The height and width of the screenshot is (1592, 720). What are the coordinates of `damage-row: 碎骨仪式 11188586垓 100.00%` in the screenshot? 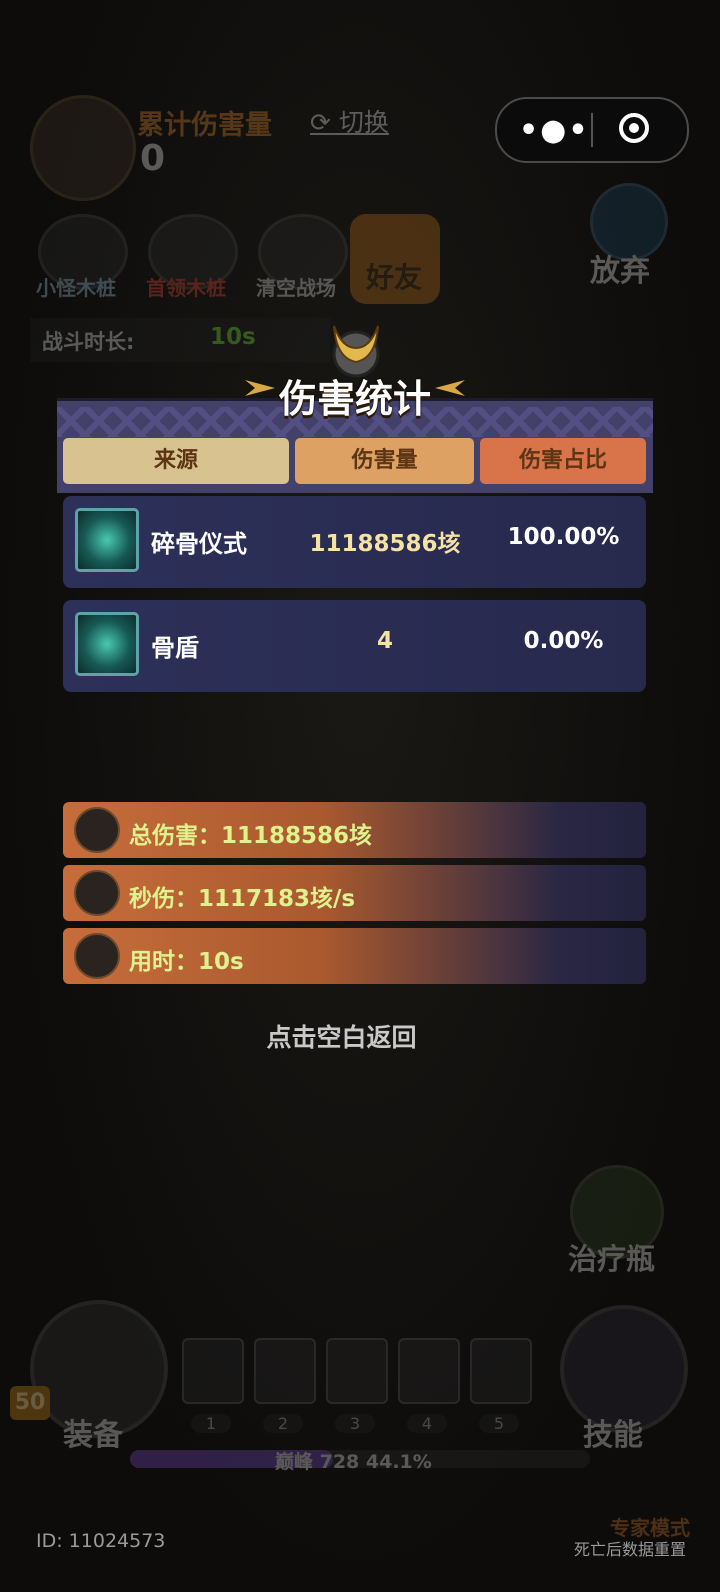 It's located at (354, 542).